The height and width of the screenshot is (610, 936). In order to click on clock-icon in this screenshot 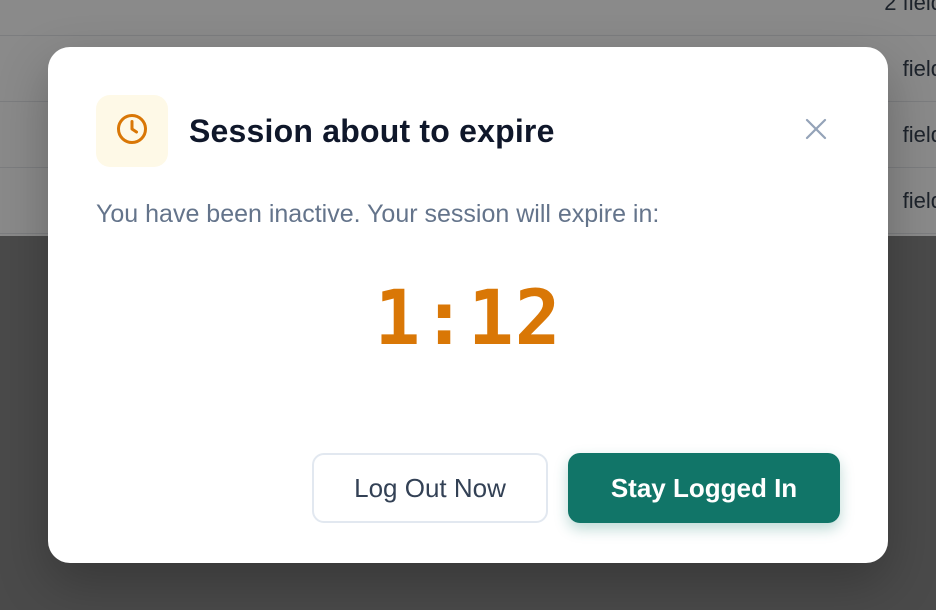, I will do `click(132, 131)`.